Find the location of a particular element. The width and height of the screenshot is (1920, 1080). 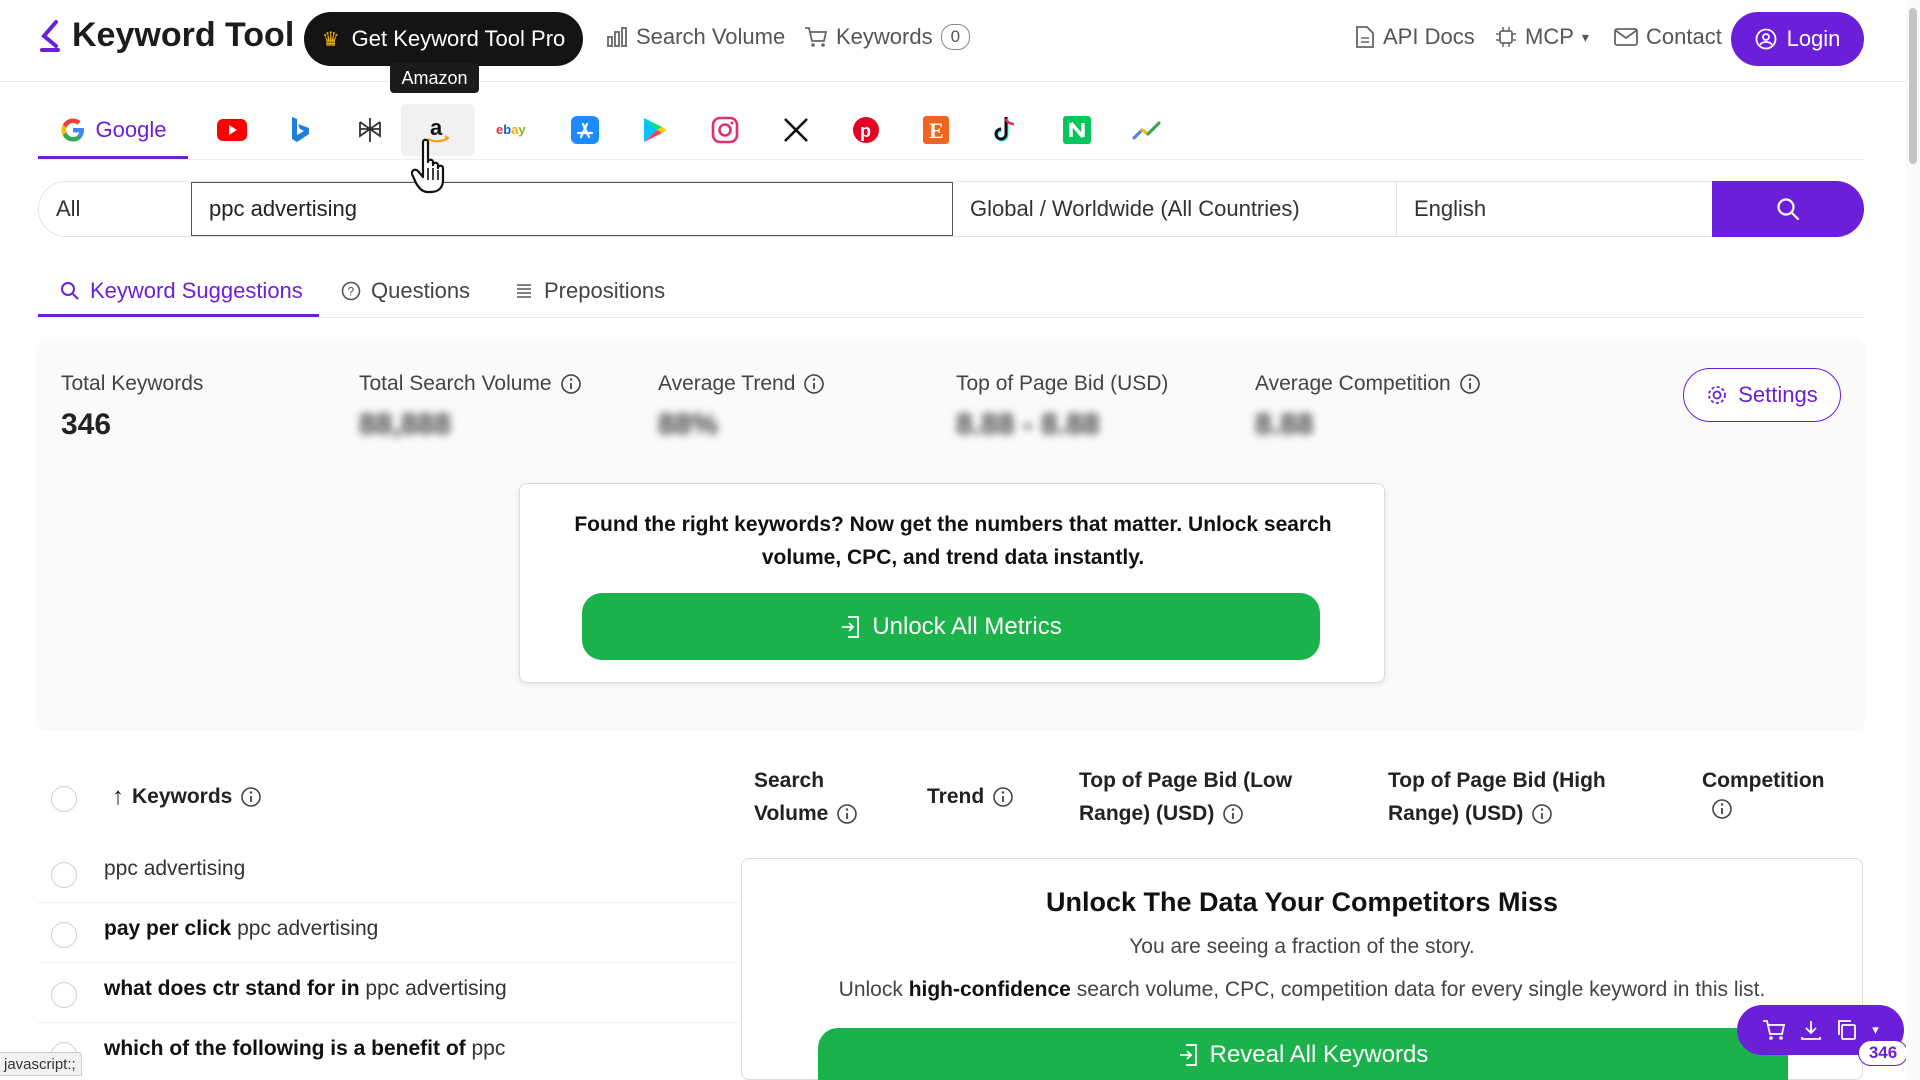

column-header-competition: Competition is located at coordinates (1763, 797).